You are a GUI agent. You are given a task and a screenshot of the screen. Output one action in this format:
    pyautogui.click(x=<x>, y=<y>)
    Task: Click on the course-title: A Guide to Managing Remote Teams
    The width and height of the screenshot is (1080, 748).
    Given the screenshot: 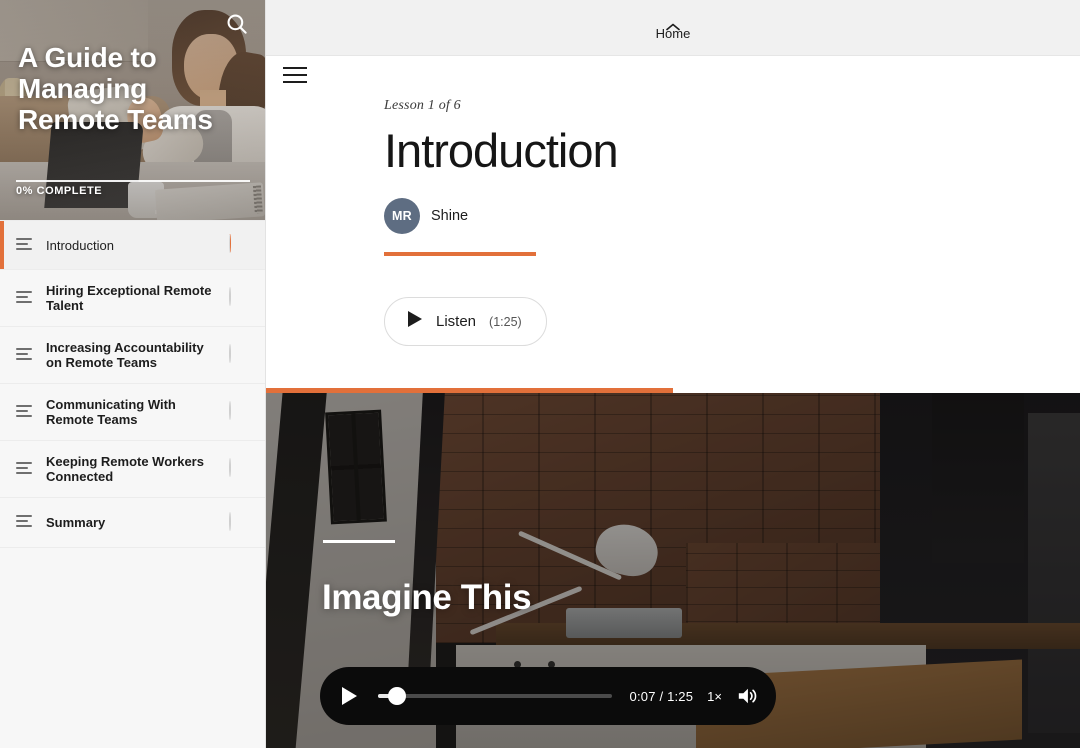 What is the action you would take?
    pyautogui.click(x=115, y=88)
    